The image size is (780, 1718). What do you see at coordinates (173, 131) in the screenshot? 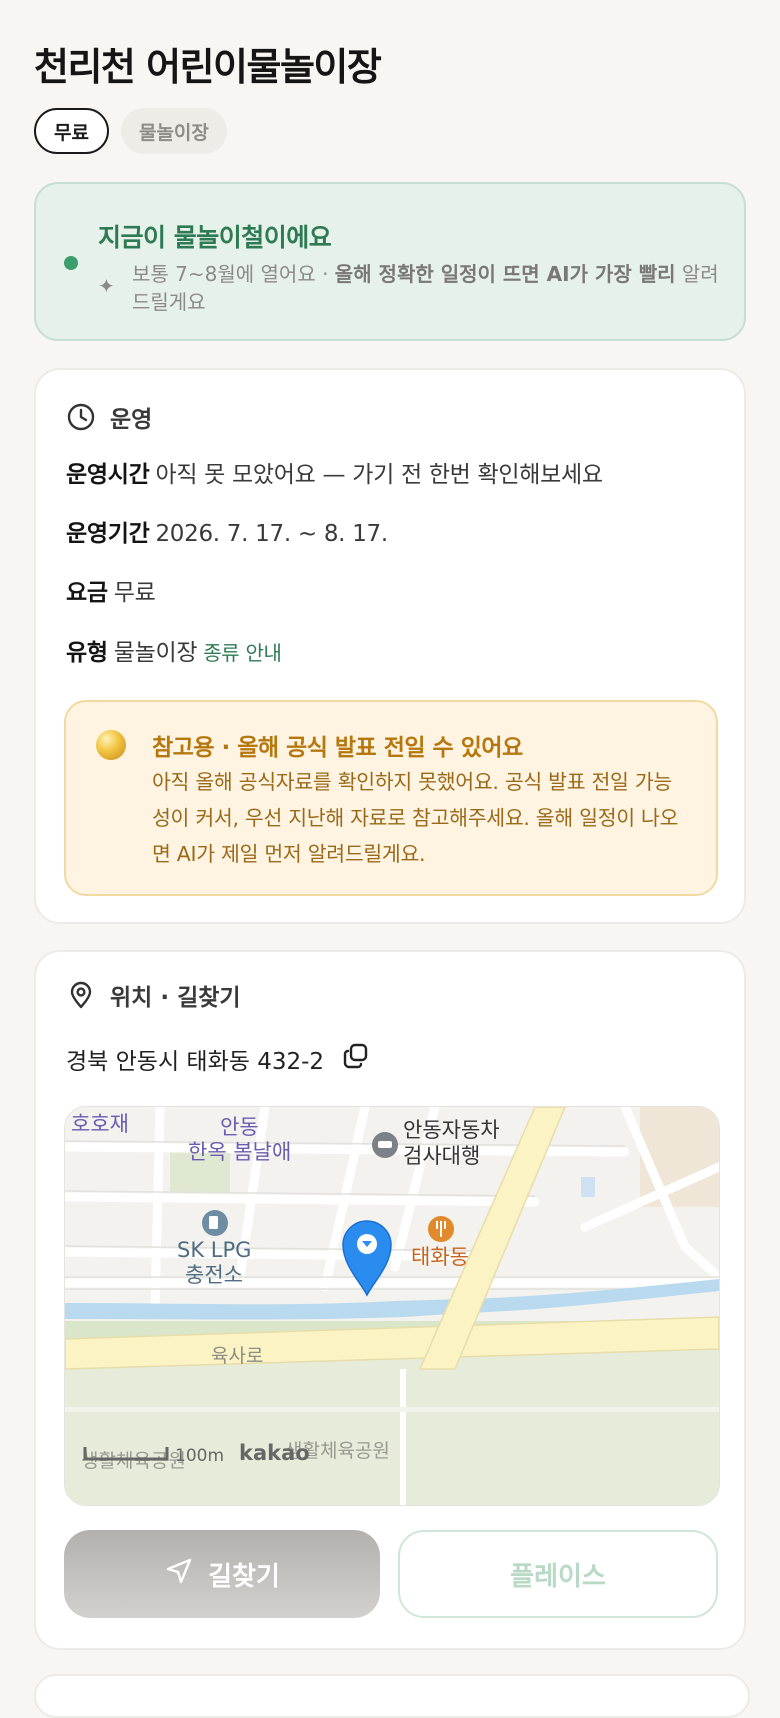
I see `tag-type: 물놀이장` at bounding box center [173, 131].